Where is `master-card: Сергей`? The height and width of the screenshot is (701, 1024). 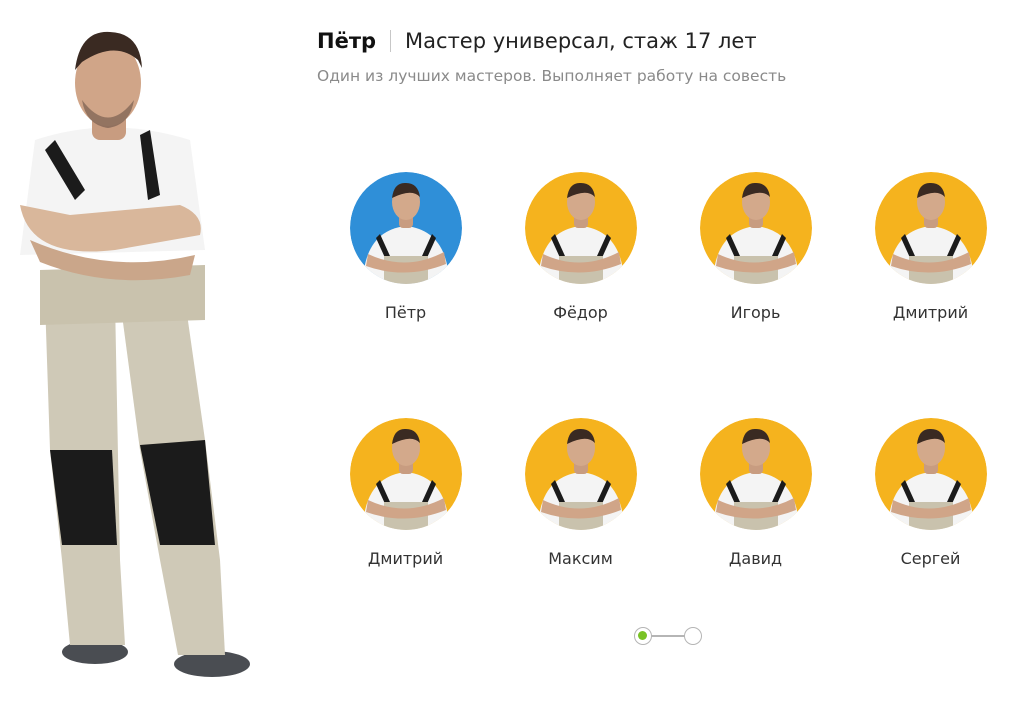
master-card: Сергей is located at coordinates (930, 494).